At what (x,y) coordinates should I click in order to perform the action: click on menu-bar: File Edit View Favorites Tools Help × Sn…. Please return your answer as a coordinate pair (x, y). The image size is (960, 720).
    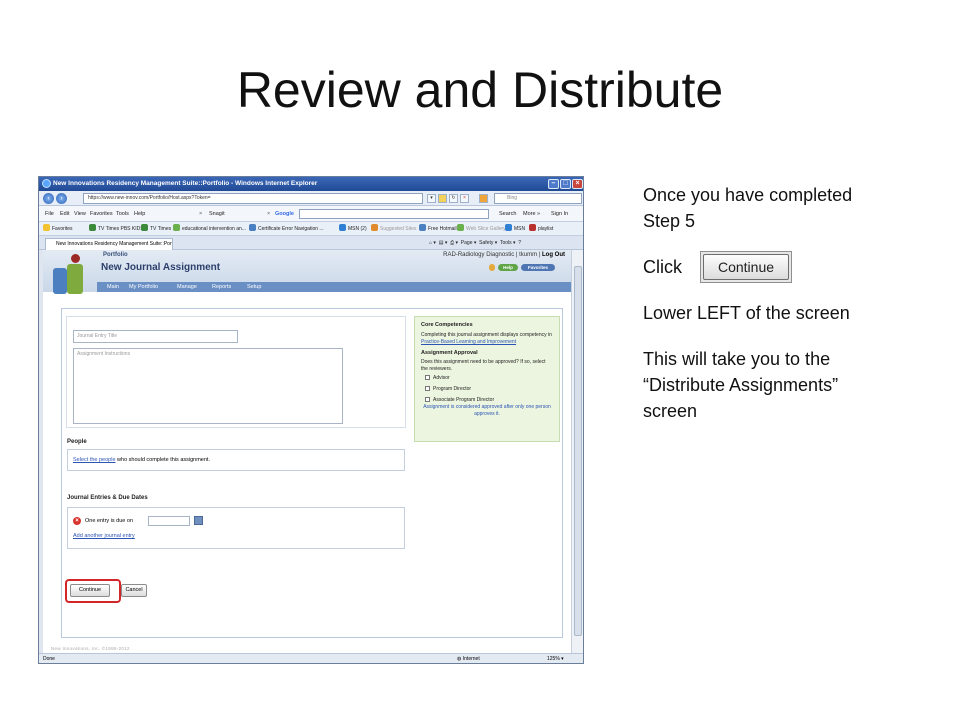
    Looking at the image, I should click on (311, 214).